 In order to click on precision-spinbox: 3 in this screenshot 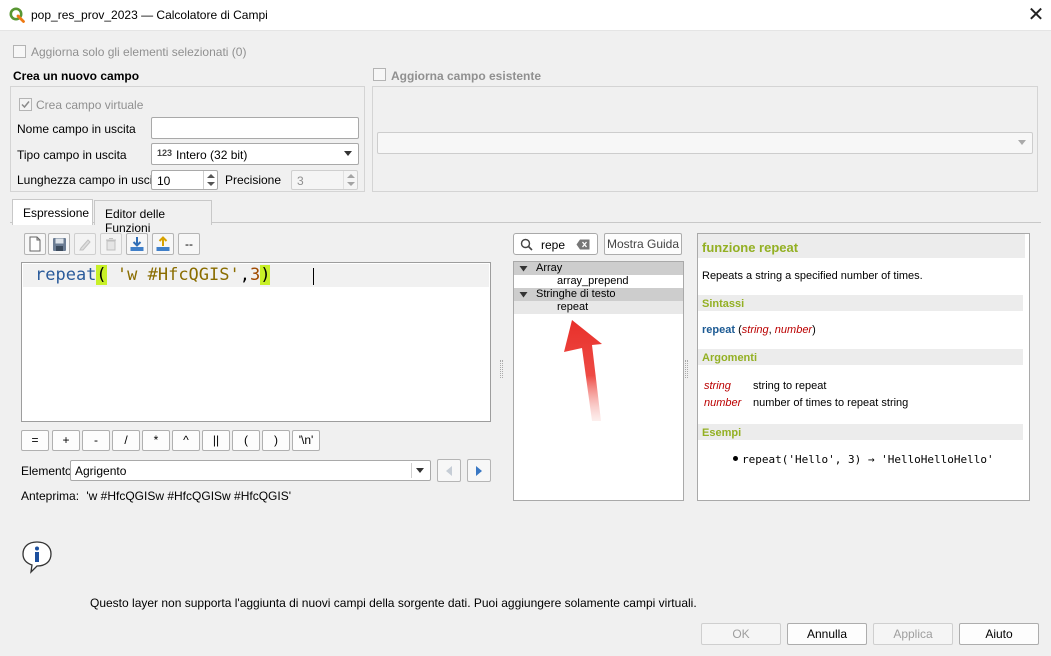, I will do `click(324, 180)`.